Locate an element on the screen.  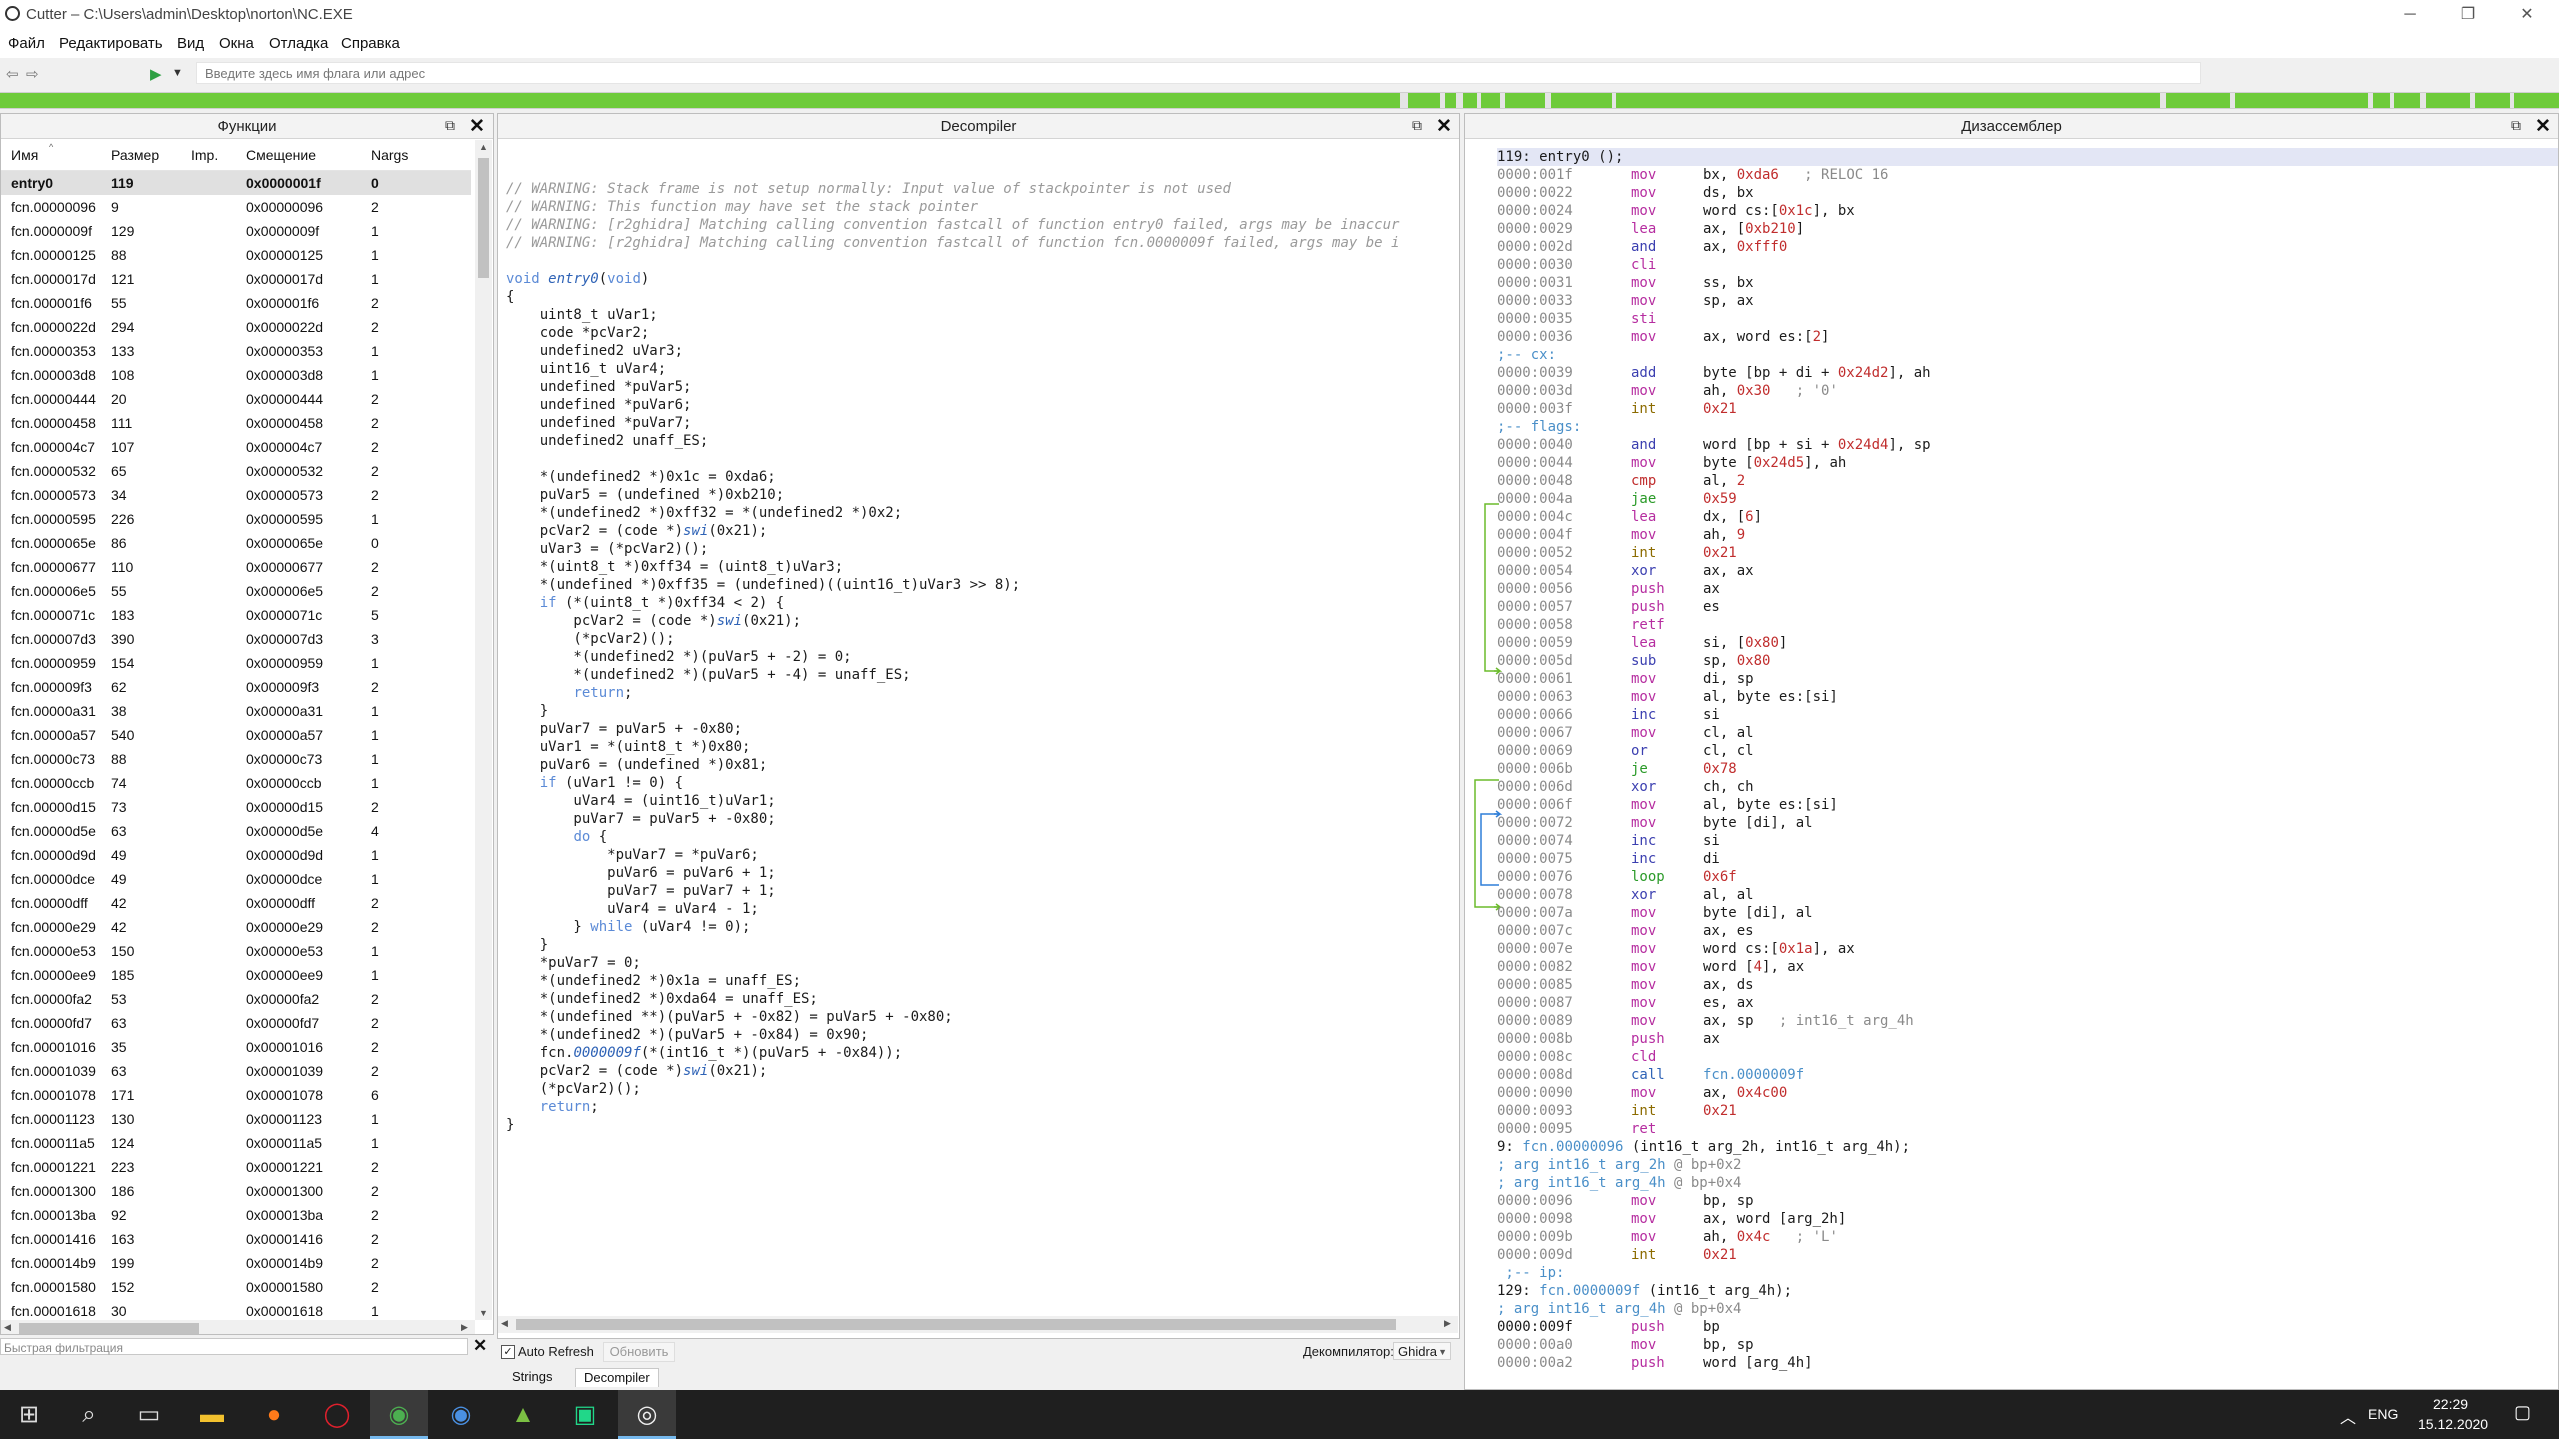
function-row: fcn.00000d15 73 0x00000d15 2 is located at coordinates (236, 807).